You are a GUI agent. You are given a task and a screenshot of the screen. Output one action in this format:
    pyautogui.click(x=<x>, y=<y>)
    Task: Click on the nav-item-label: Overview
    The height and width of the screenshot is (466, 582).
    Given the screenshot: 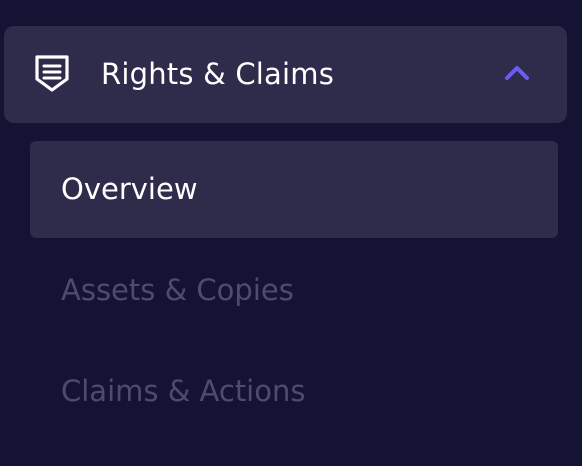 What is the action you would take?
    pyautogui.click(x=129, y=189)
    